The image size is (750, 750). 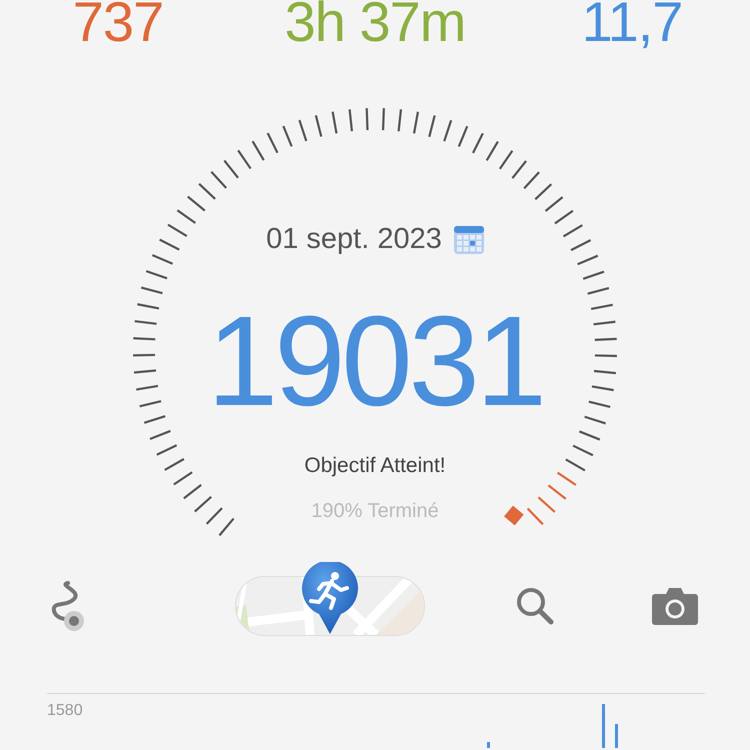 What do you see at coordinates (535, 606) in the screenshot?
I see `search-icon` at bounding box center [535, 606].